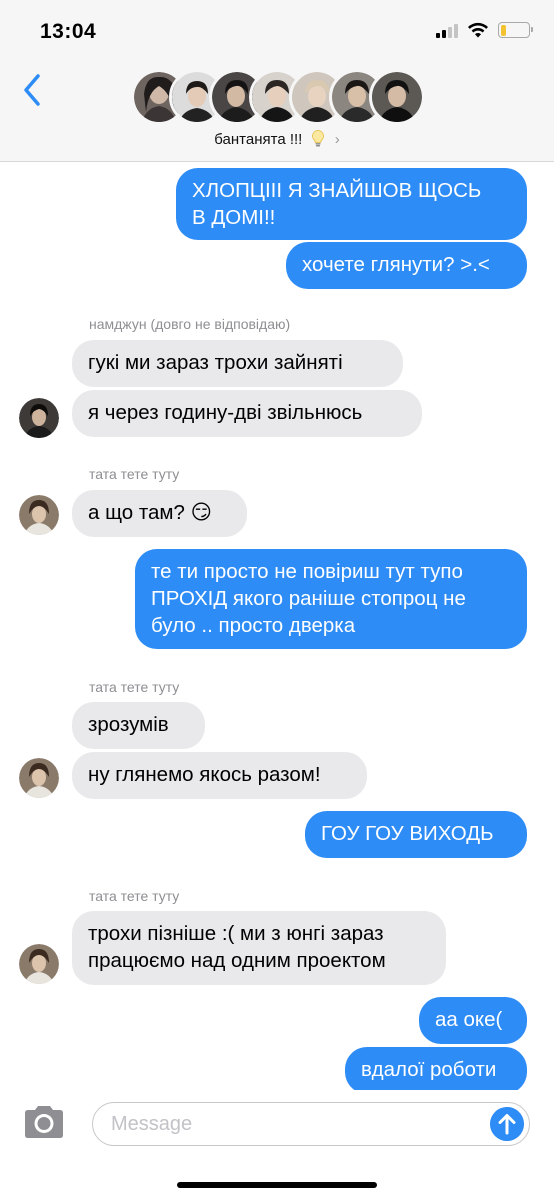 Image resolution: width=554 pixels, height=1200 pixels. Describe the element at coordinates (503, 30) in the screenshot. I see `battery-level` at that location.